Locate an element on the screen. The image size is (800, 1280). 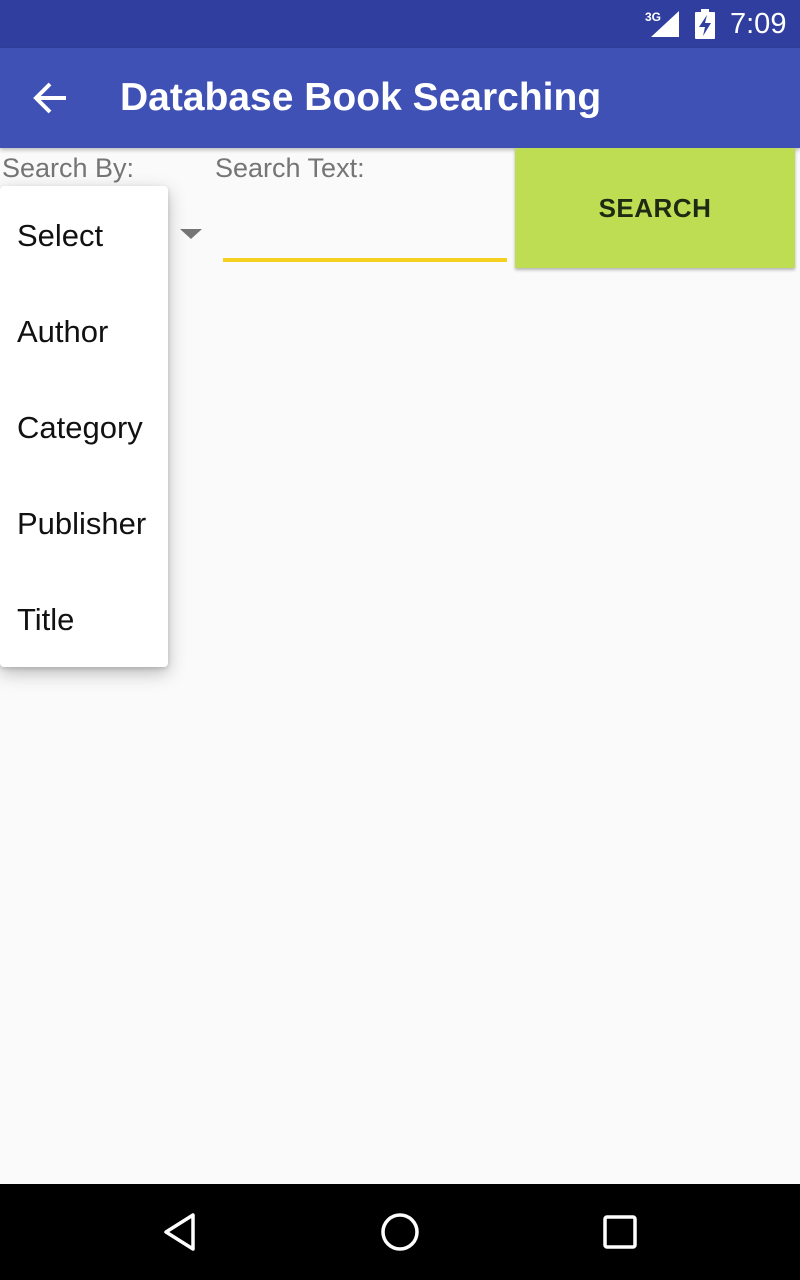
nav-recents-button is located at coordinates (620, 1232).